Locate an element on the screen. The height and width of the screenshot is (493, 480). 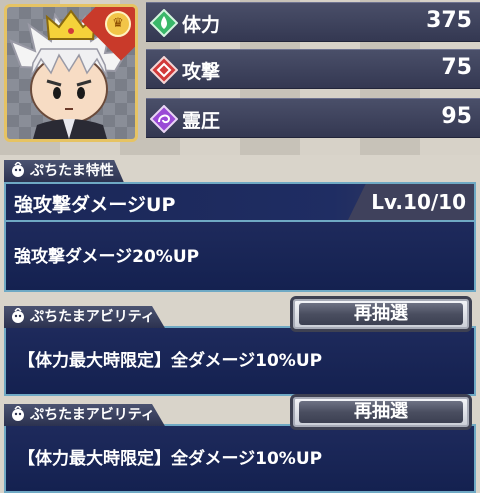
crown-badge-icon: ♛ is located at coordinates (118, 24).